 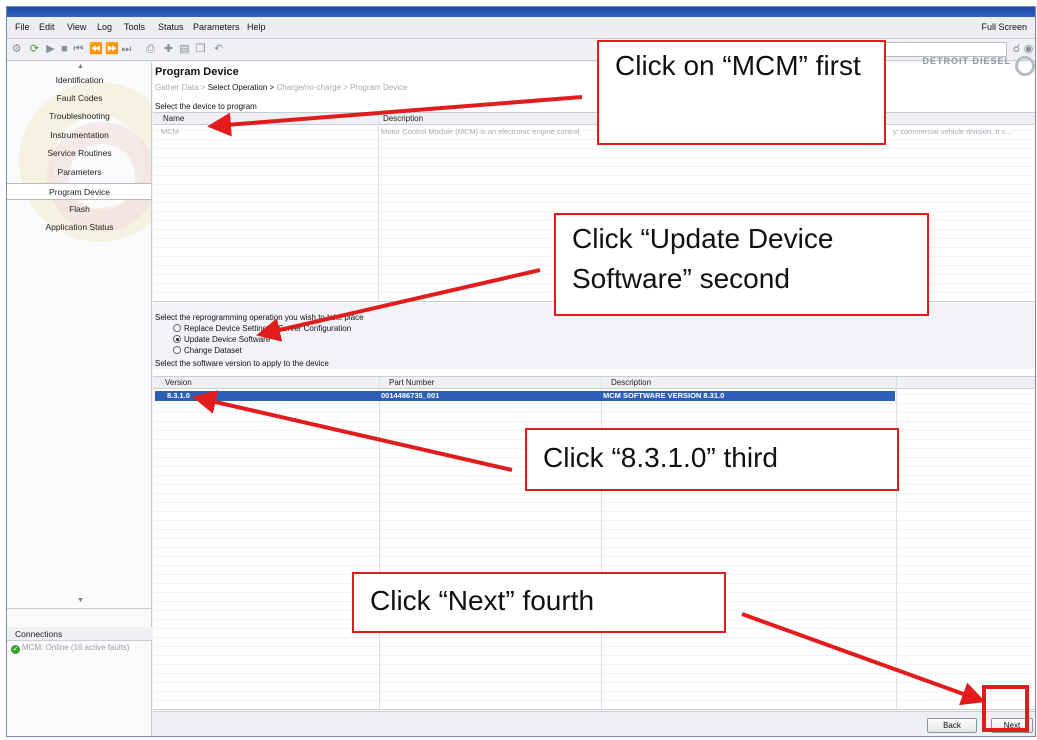 I want to click on print-icon: ⎙, so click(x=150, y=49).